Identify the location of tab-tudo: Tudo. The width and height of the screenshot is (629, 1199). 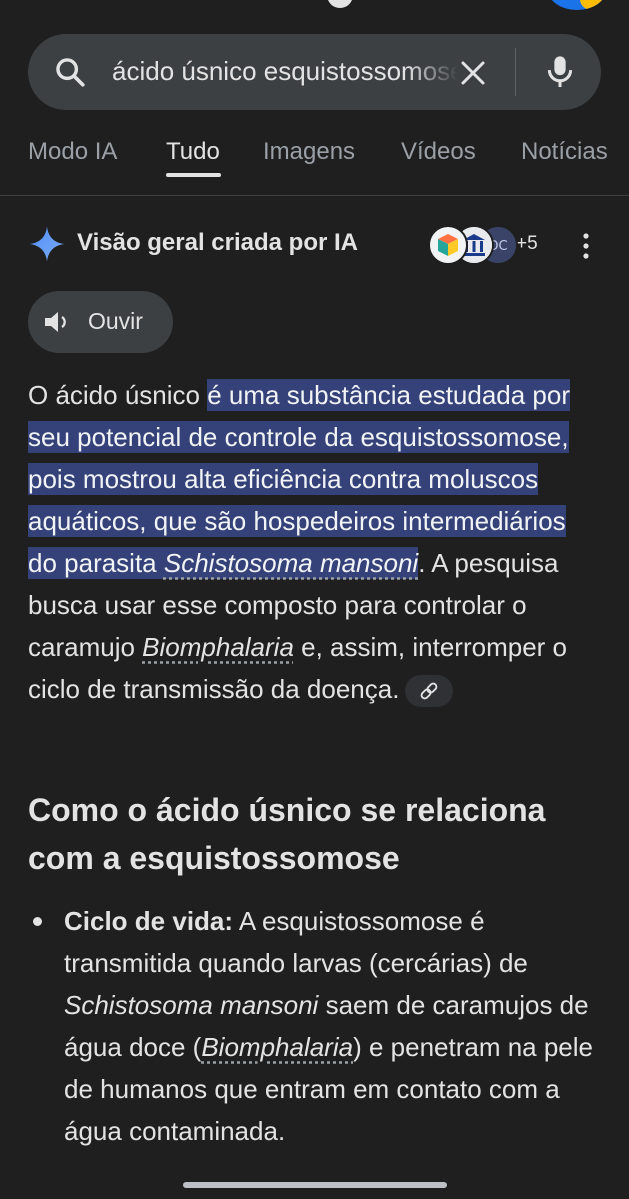
(193, 152).